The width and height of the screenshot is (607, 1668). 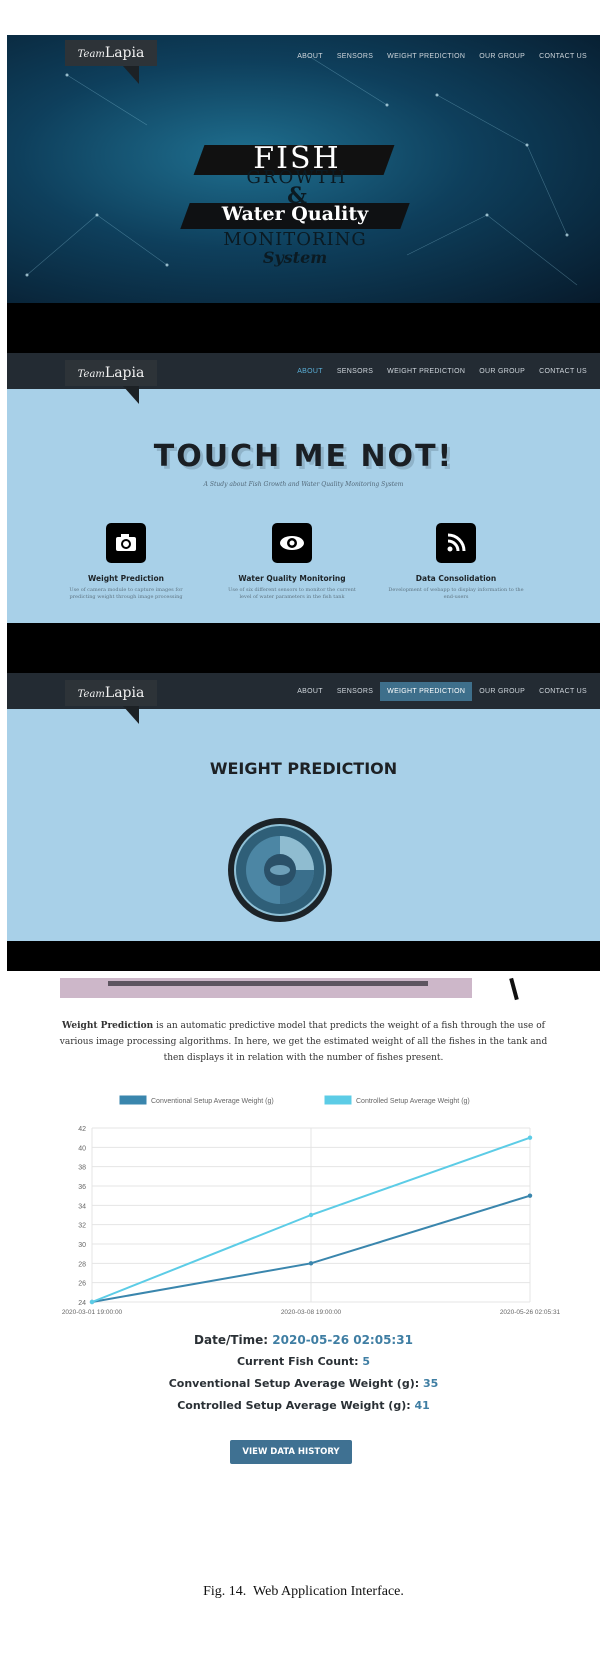 I want to click on about-title: TOUCH ME NOT!, so click(x=303, y=456).